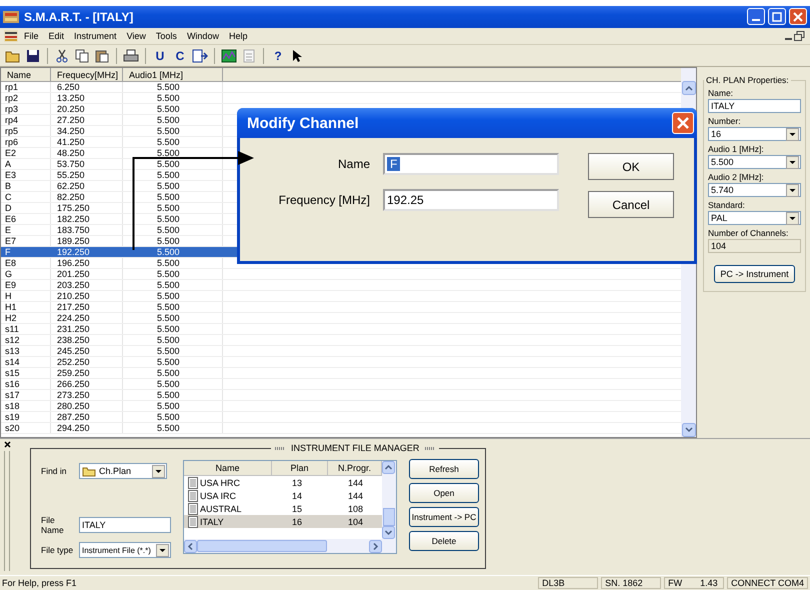  Describe the element at coordinates (355, 521) in the screenshot. I see `table-cell-text: 104` at that location.